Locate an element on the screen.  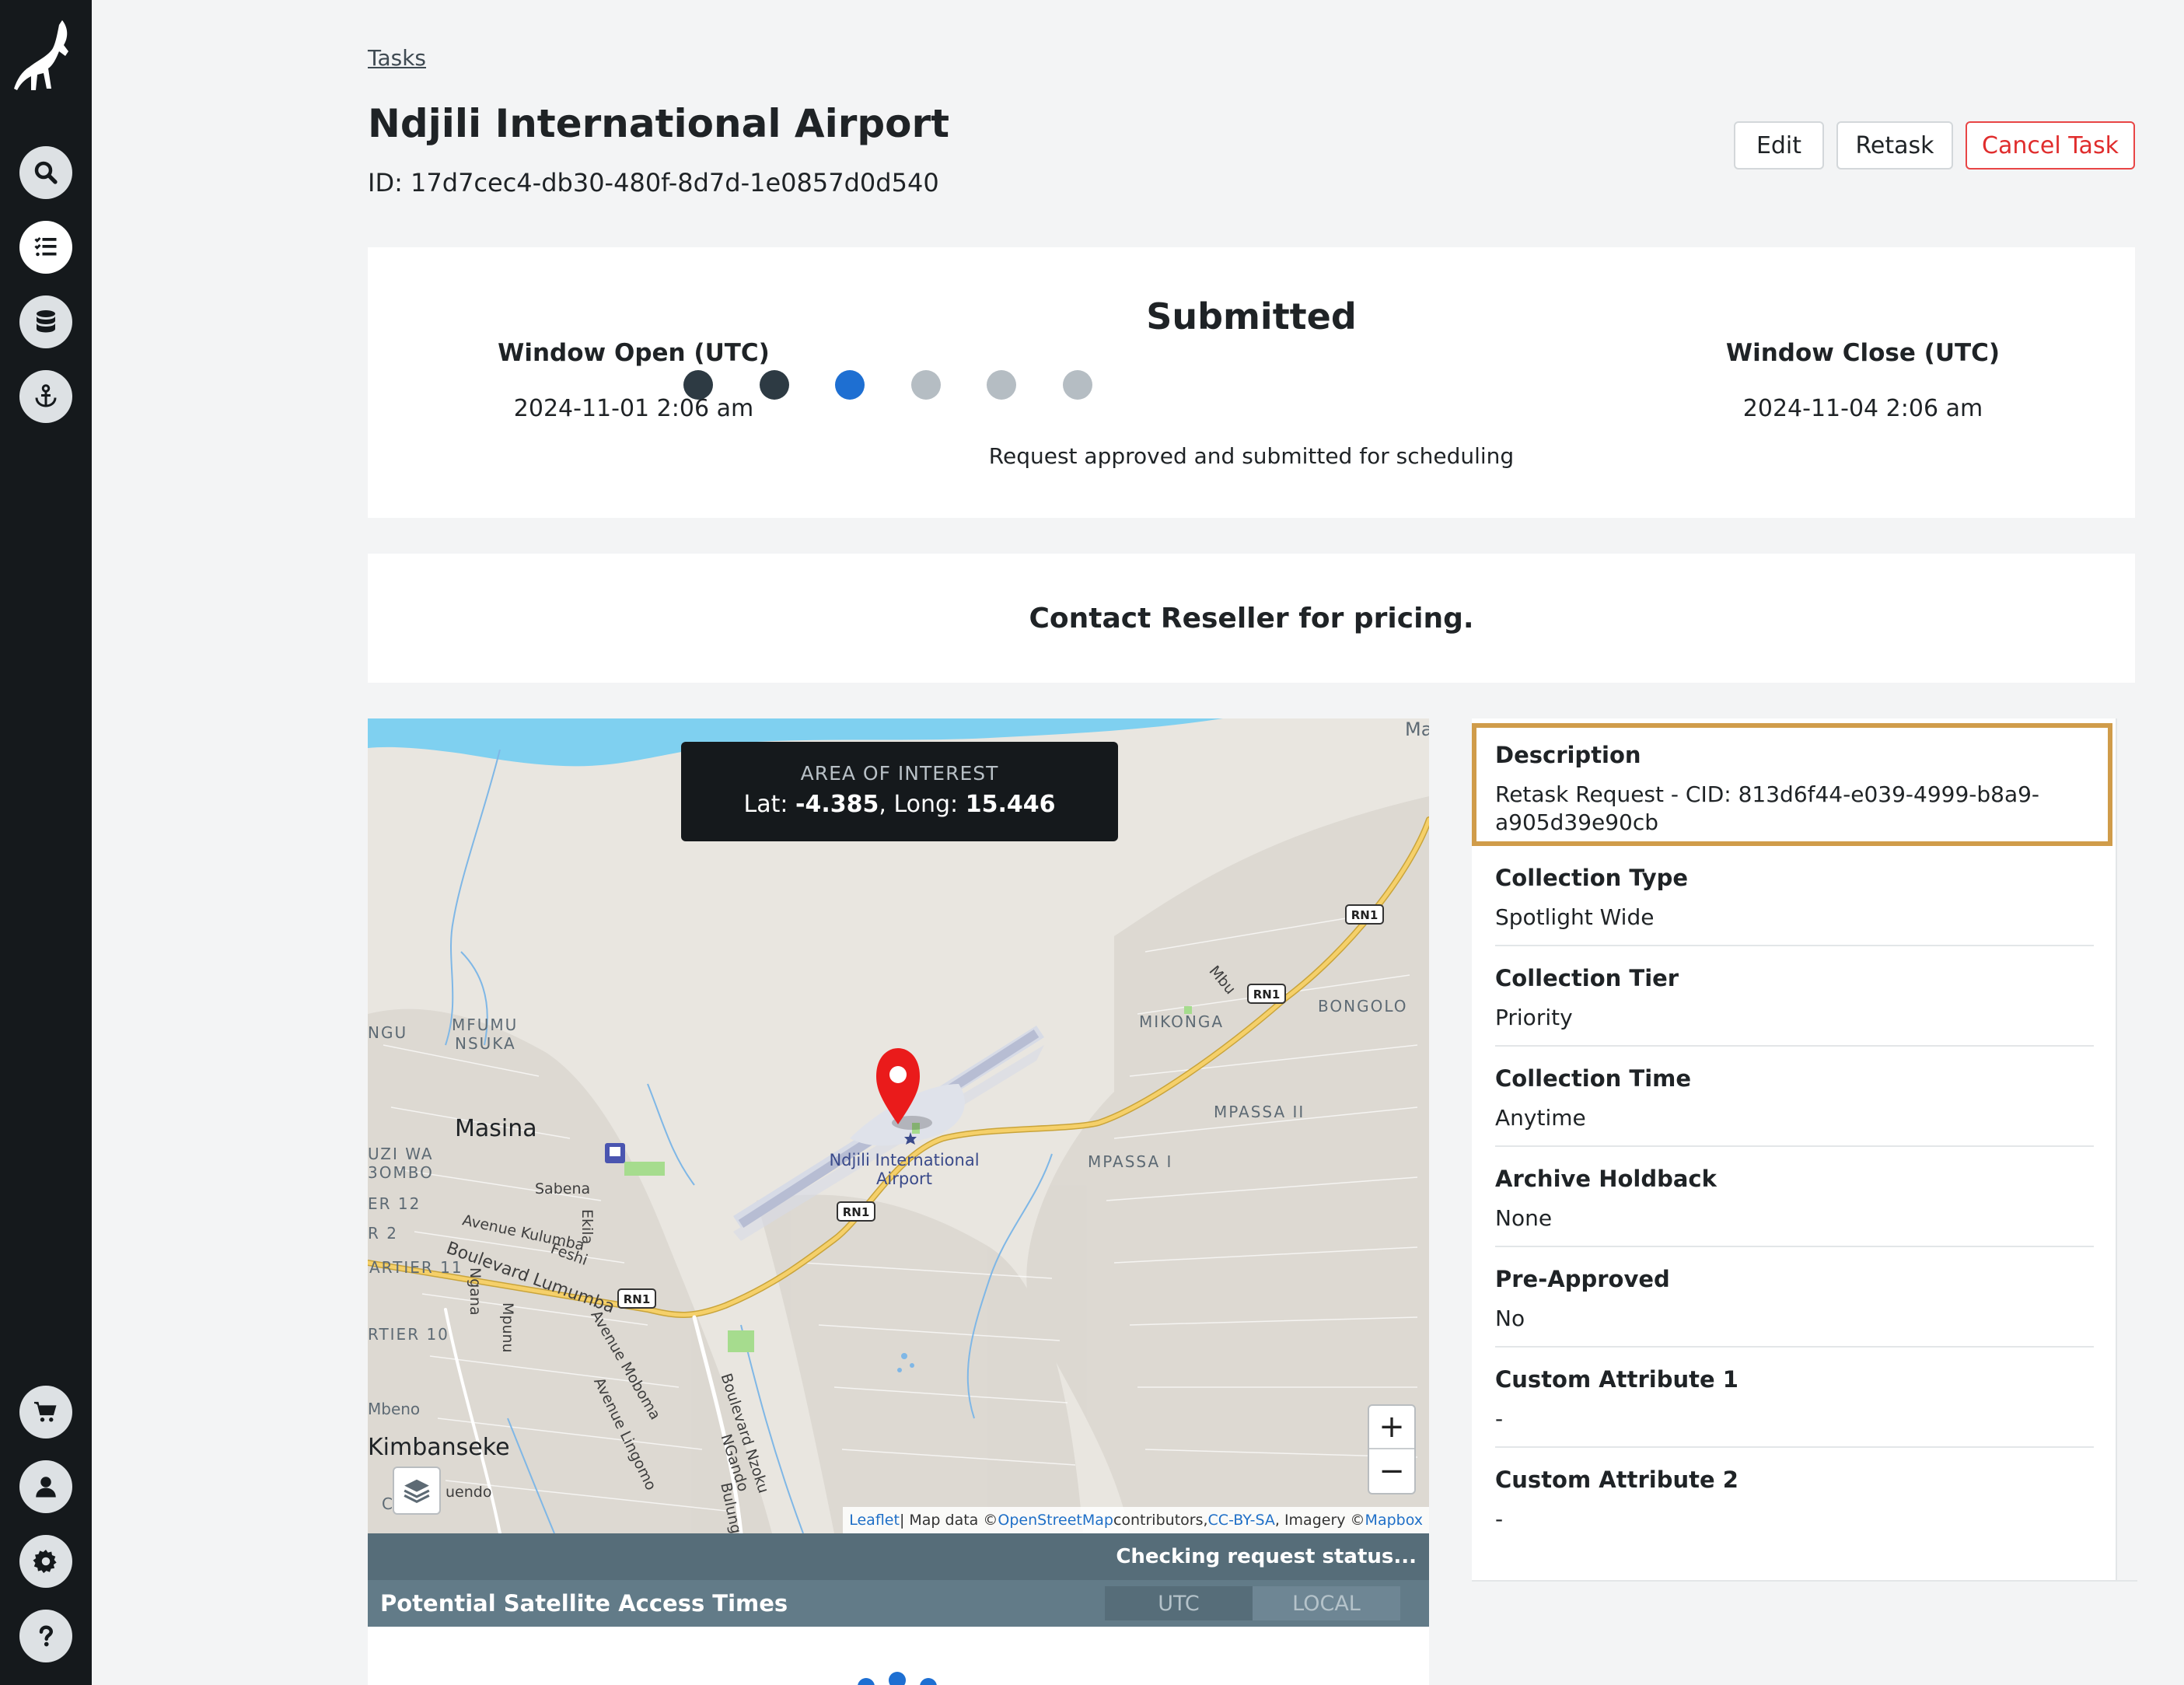
details-panel-edge is located at coordinates (2126, 1161).